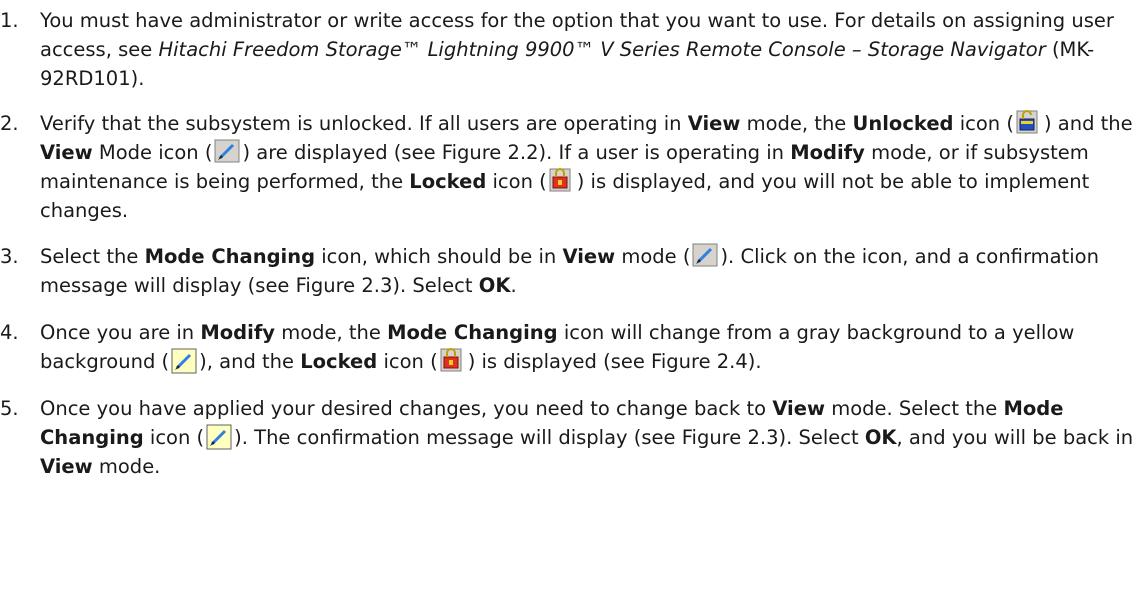  What do you see at coordinates (120, 332) in the screenshot?
I see `step-text: Once you are in` at bounding box center [120, 332].